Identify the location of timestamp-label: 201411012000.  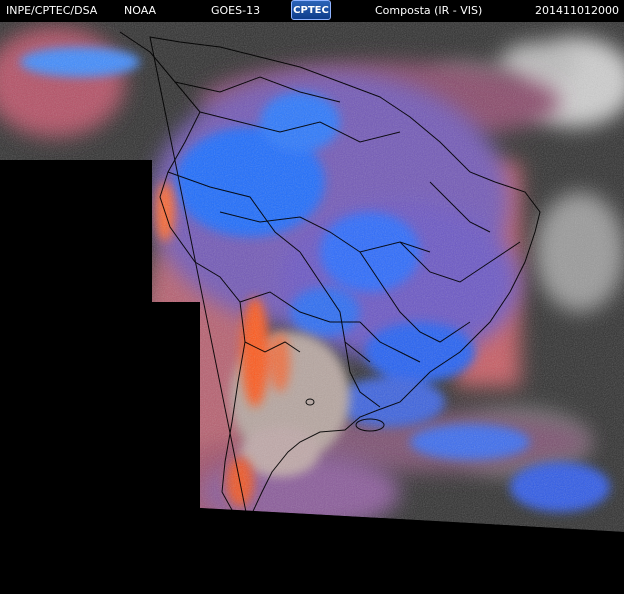
(577, 10).